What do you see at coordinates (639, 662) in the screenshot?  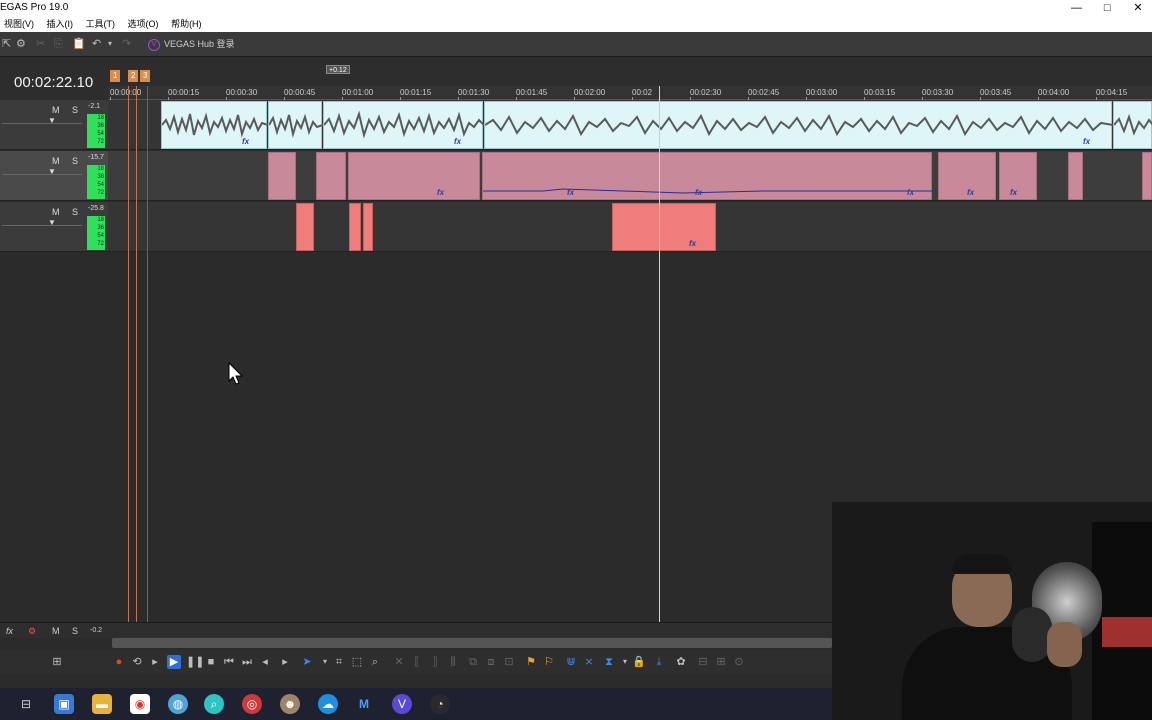 I see `lock-envelopes-icon: 🔒` at bounding box center [639, 662].